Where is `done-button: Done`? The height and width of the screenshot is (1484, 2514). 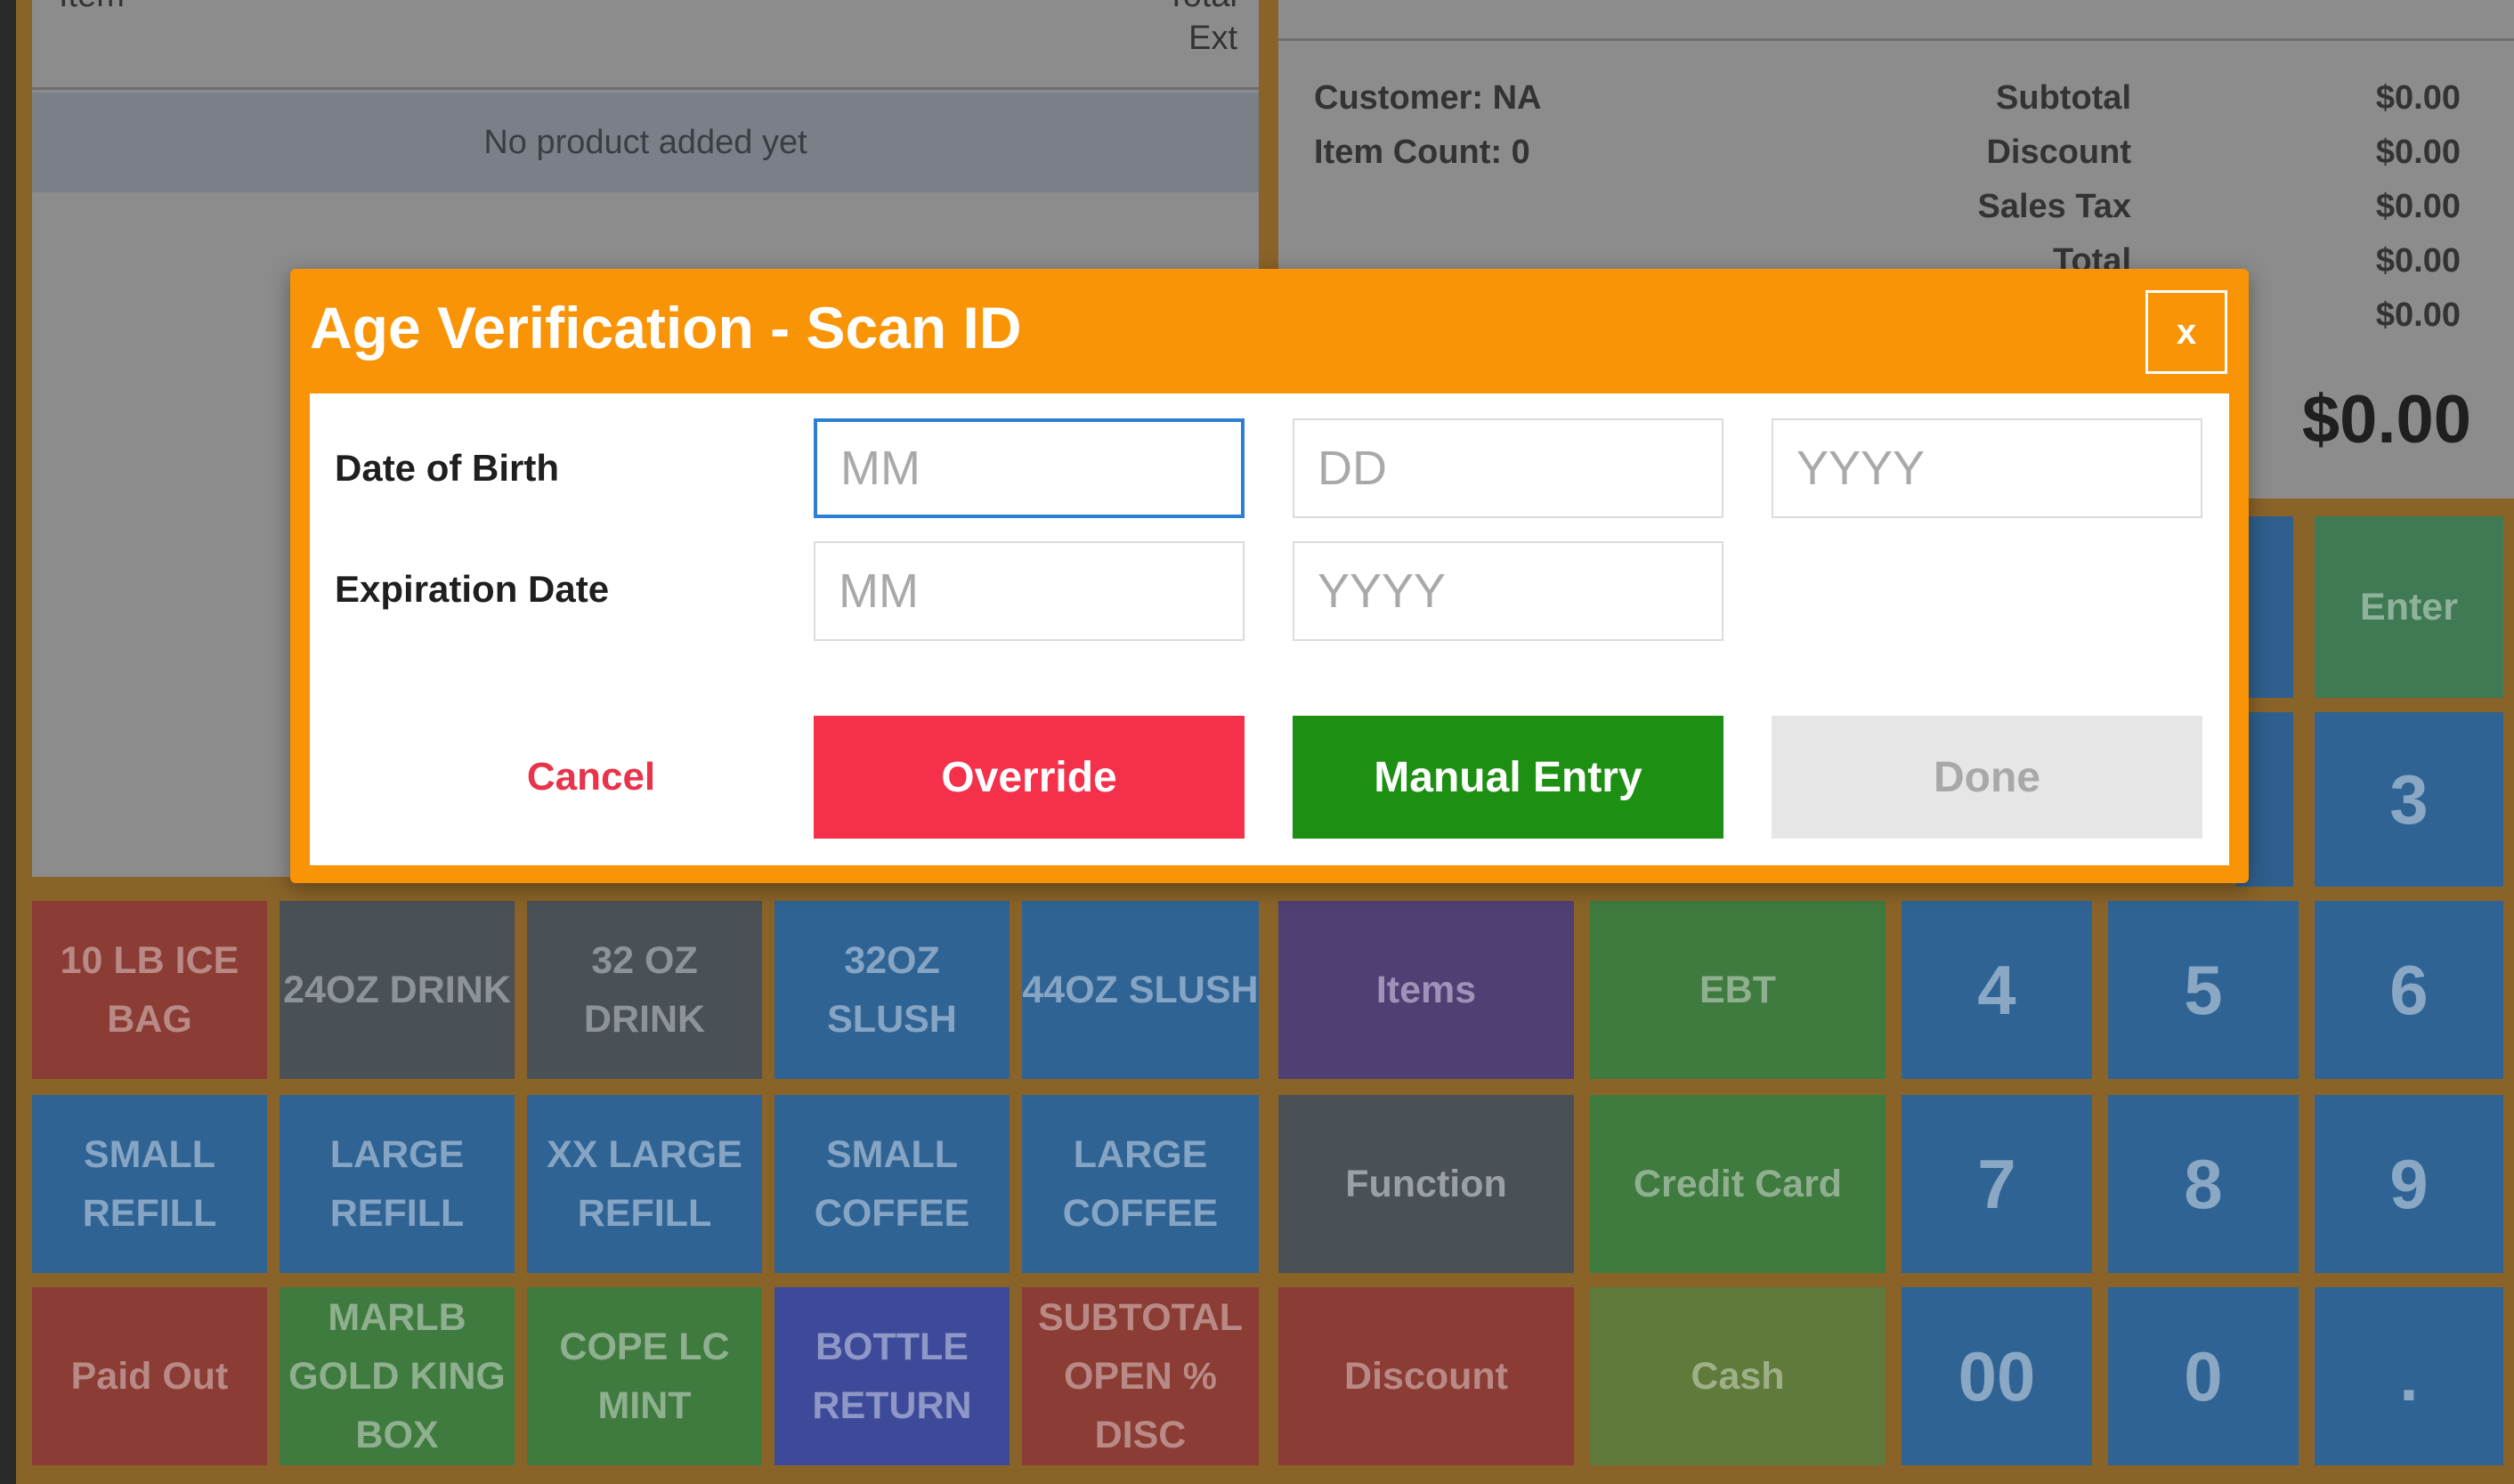
done-button: Done is located at coordinates (1987, 777).